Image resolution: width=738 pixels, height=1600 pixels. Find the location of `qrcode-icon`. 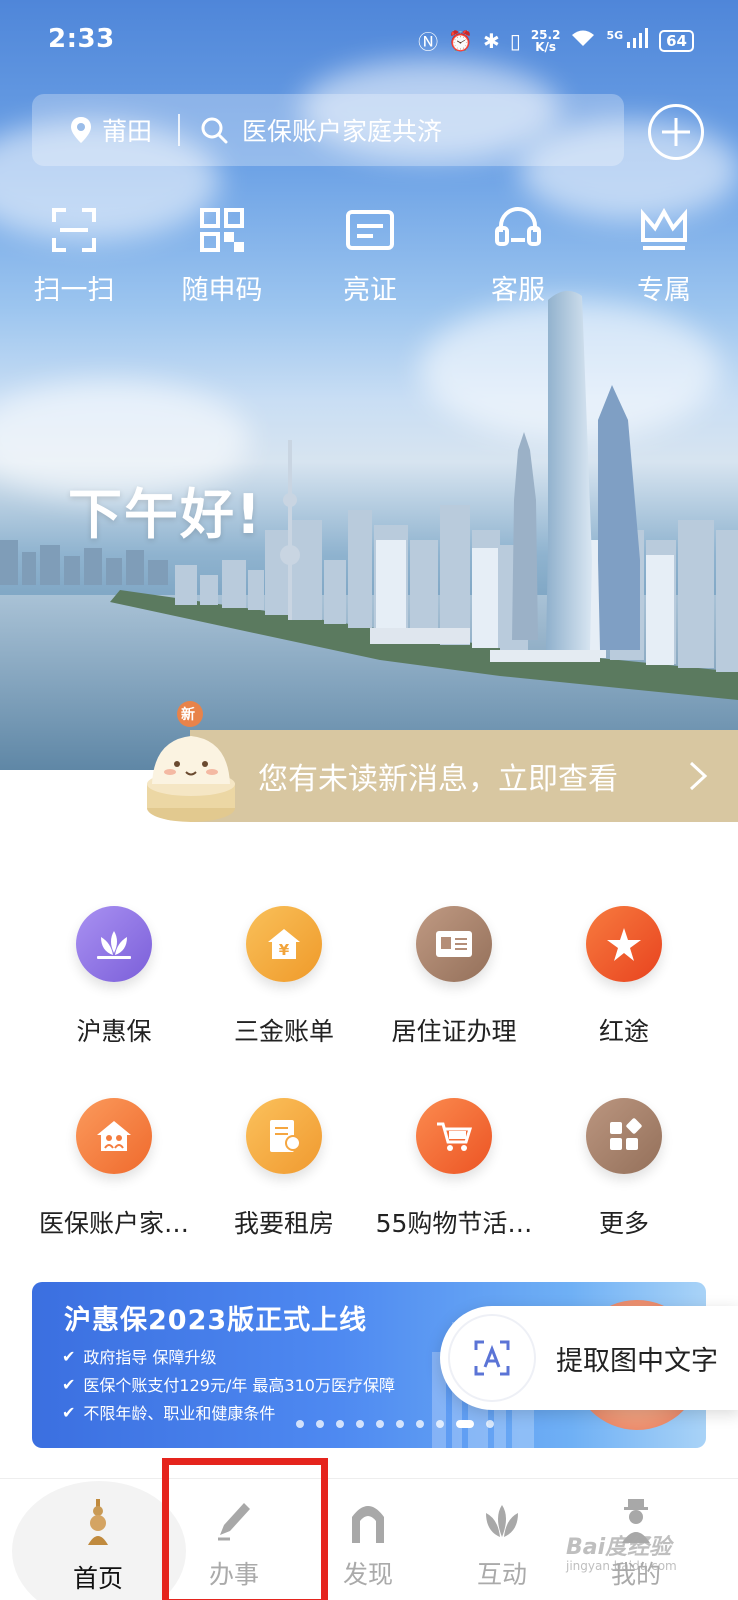

qrcode-icon is located at coordinates (222, 230).